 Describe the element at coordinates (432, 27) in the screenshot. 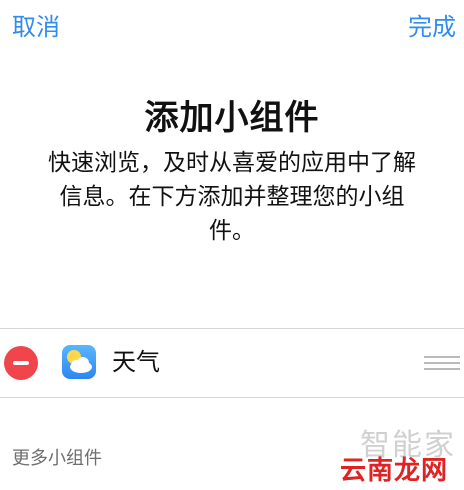

I see `done-button: 完成` at that location.